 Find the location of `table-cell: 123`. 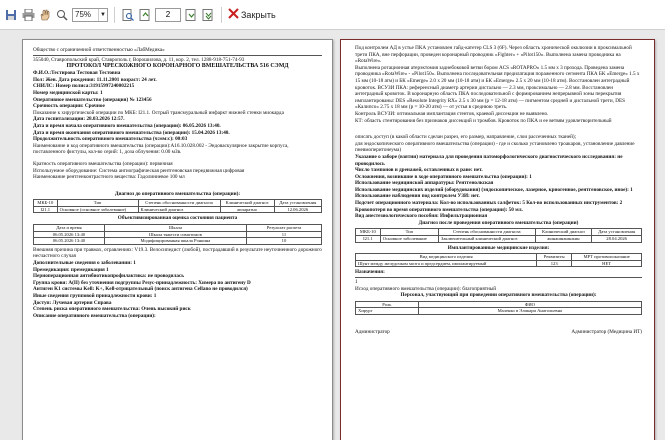

table-cell: 123 is located at coordinates (554, 263).